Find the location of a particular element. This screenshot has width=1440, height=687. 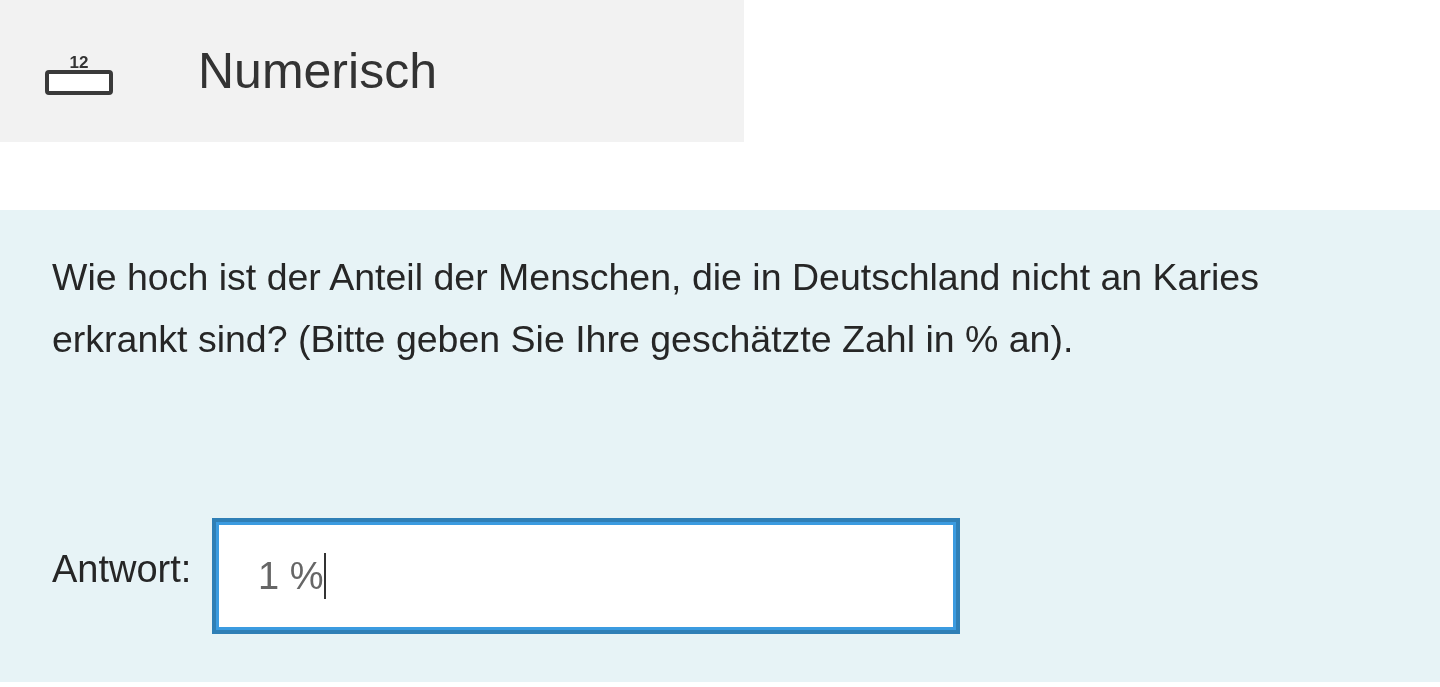

answer-label: Antwort: is located at coordinates (122, 569).